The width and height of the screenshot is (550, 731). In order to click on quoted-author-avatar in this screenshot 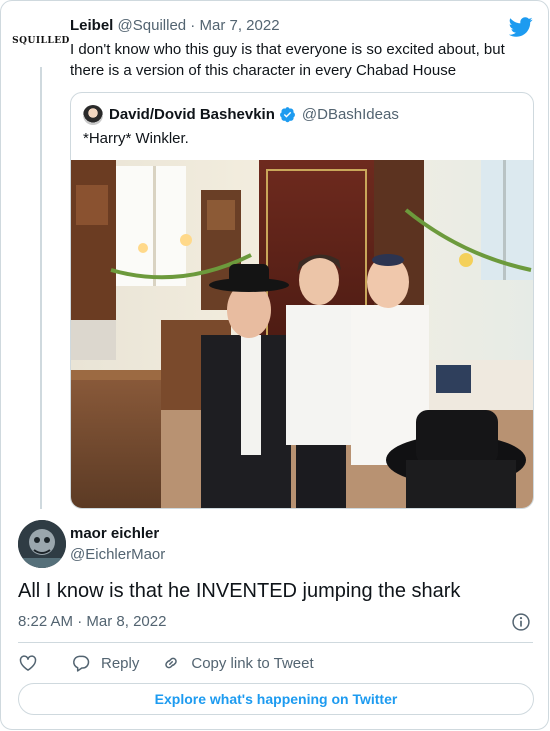, I will do `click(93, 115)`.